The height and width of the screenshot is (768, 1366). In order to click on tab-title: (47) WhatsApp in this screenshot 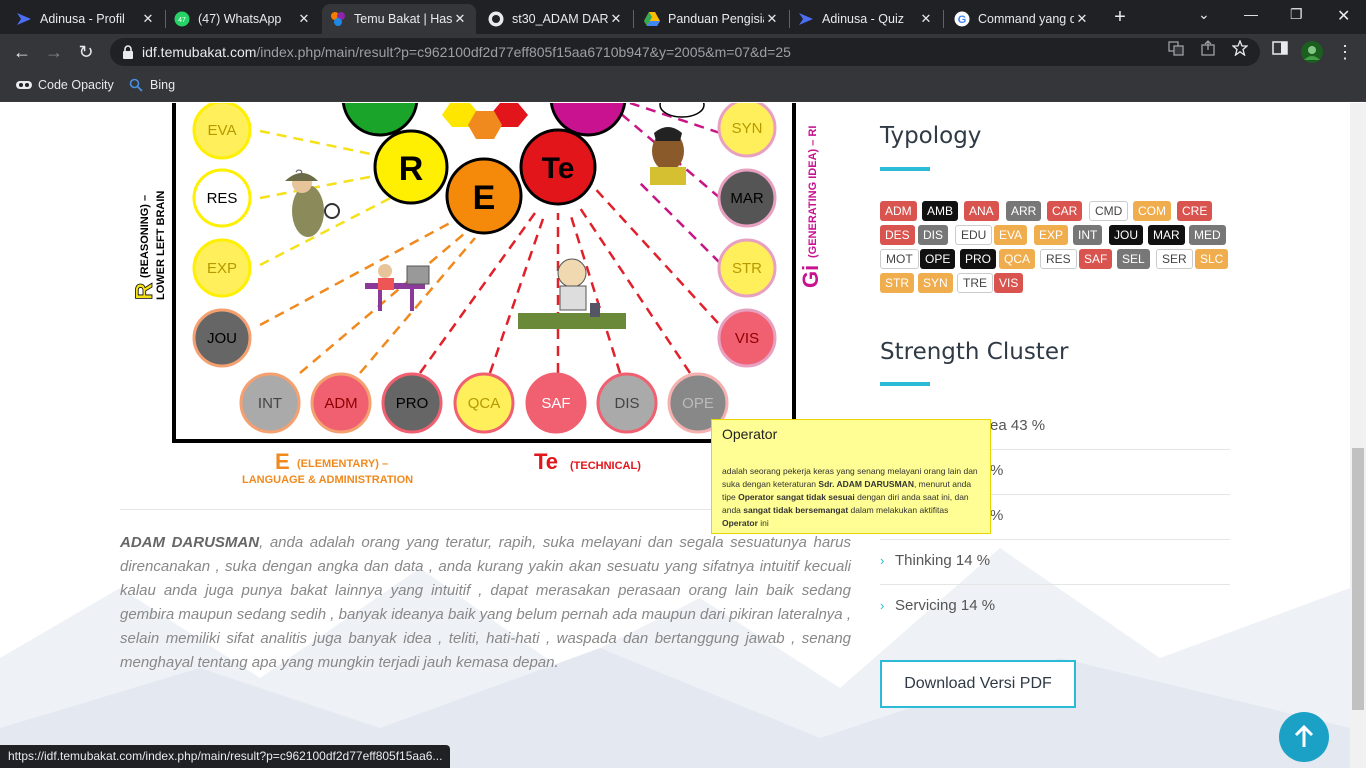, I will do `click(240, 19)`.